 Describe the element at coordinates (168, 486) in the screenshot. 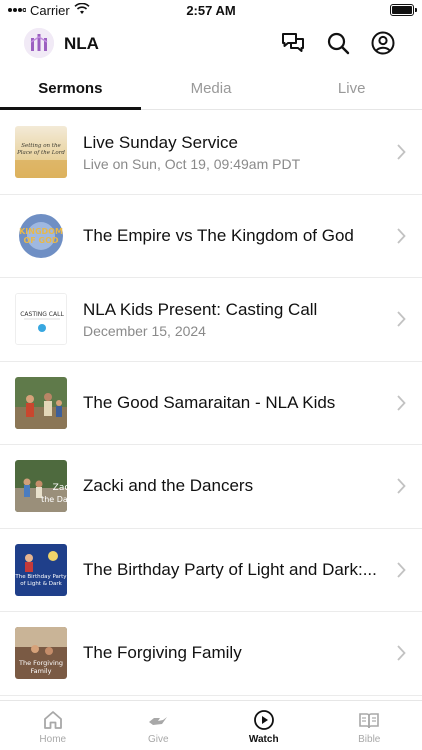

I see `item-title: Zacki and the Dancers` at that location.